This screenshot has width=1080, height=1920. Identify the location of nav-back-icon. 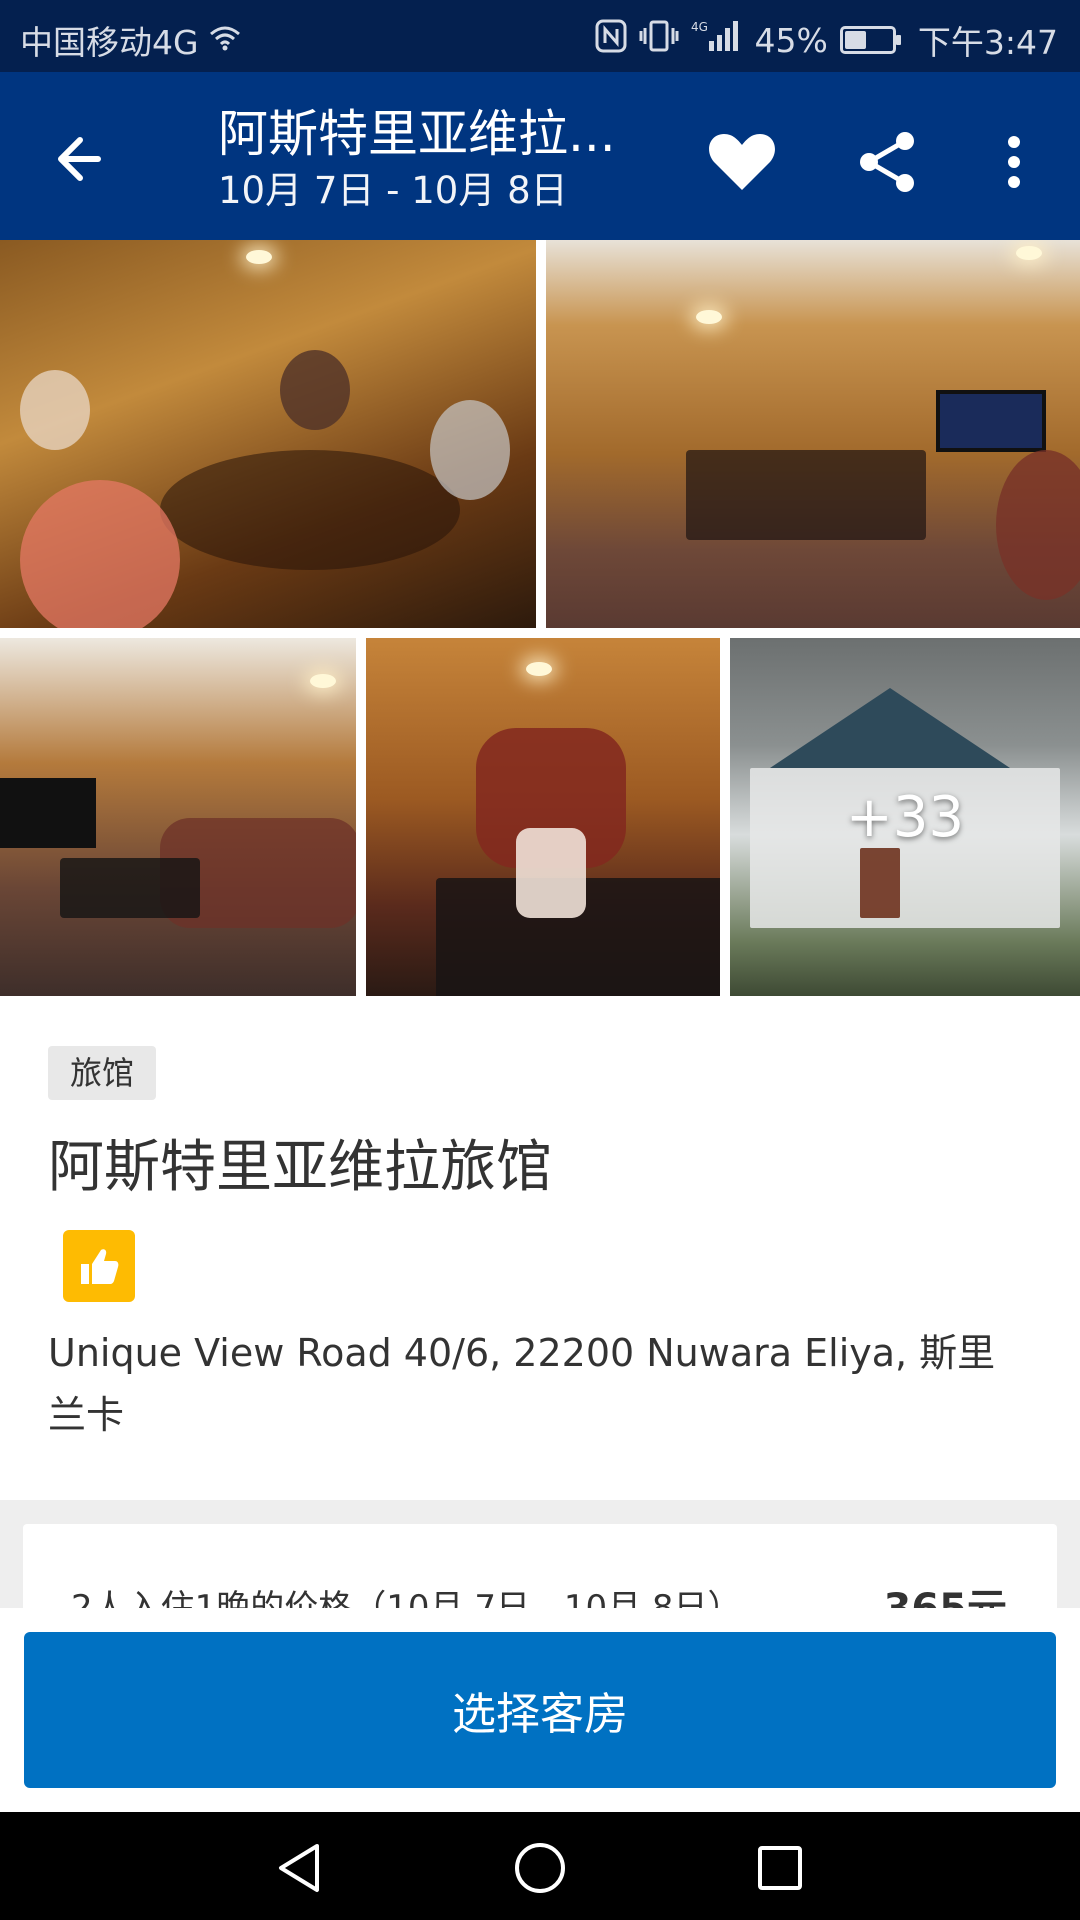
(299, 1868).